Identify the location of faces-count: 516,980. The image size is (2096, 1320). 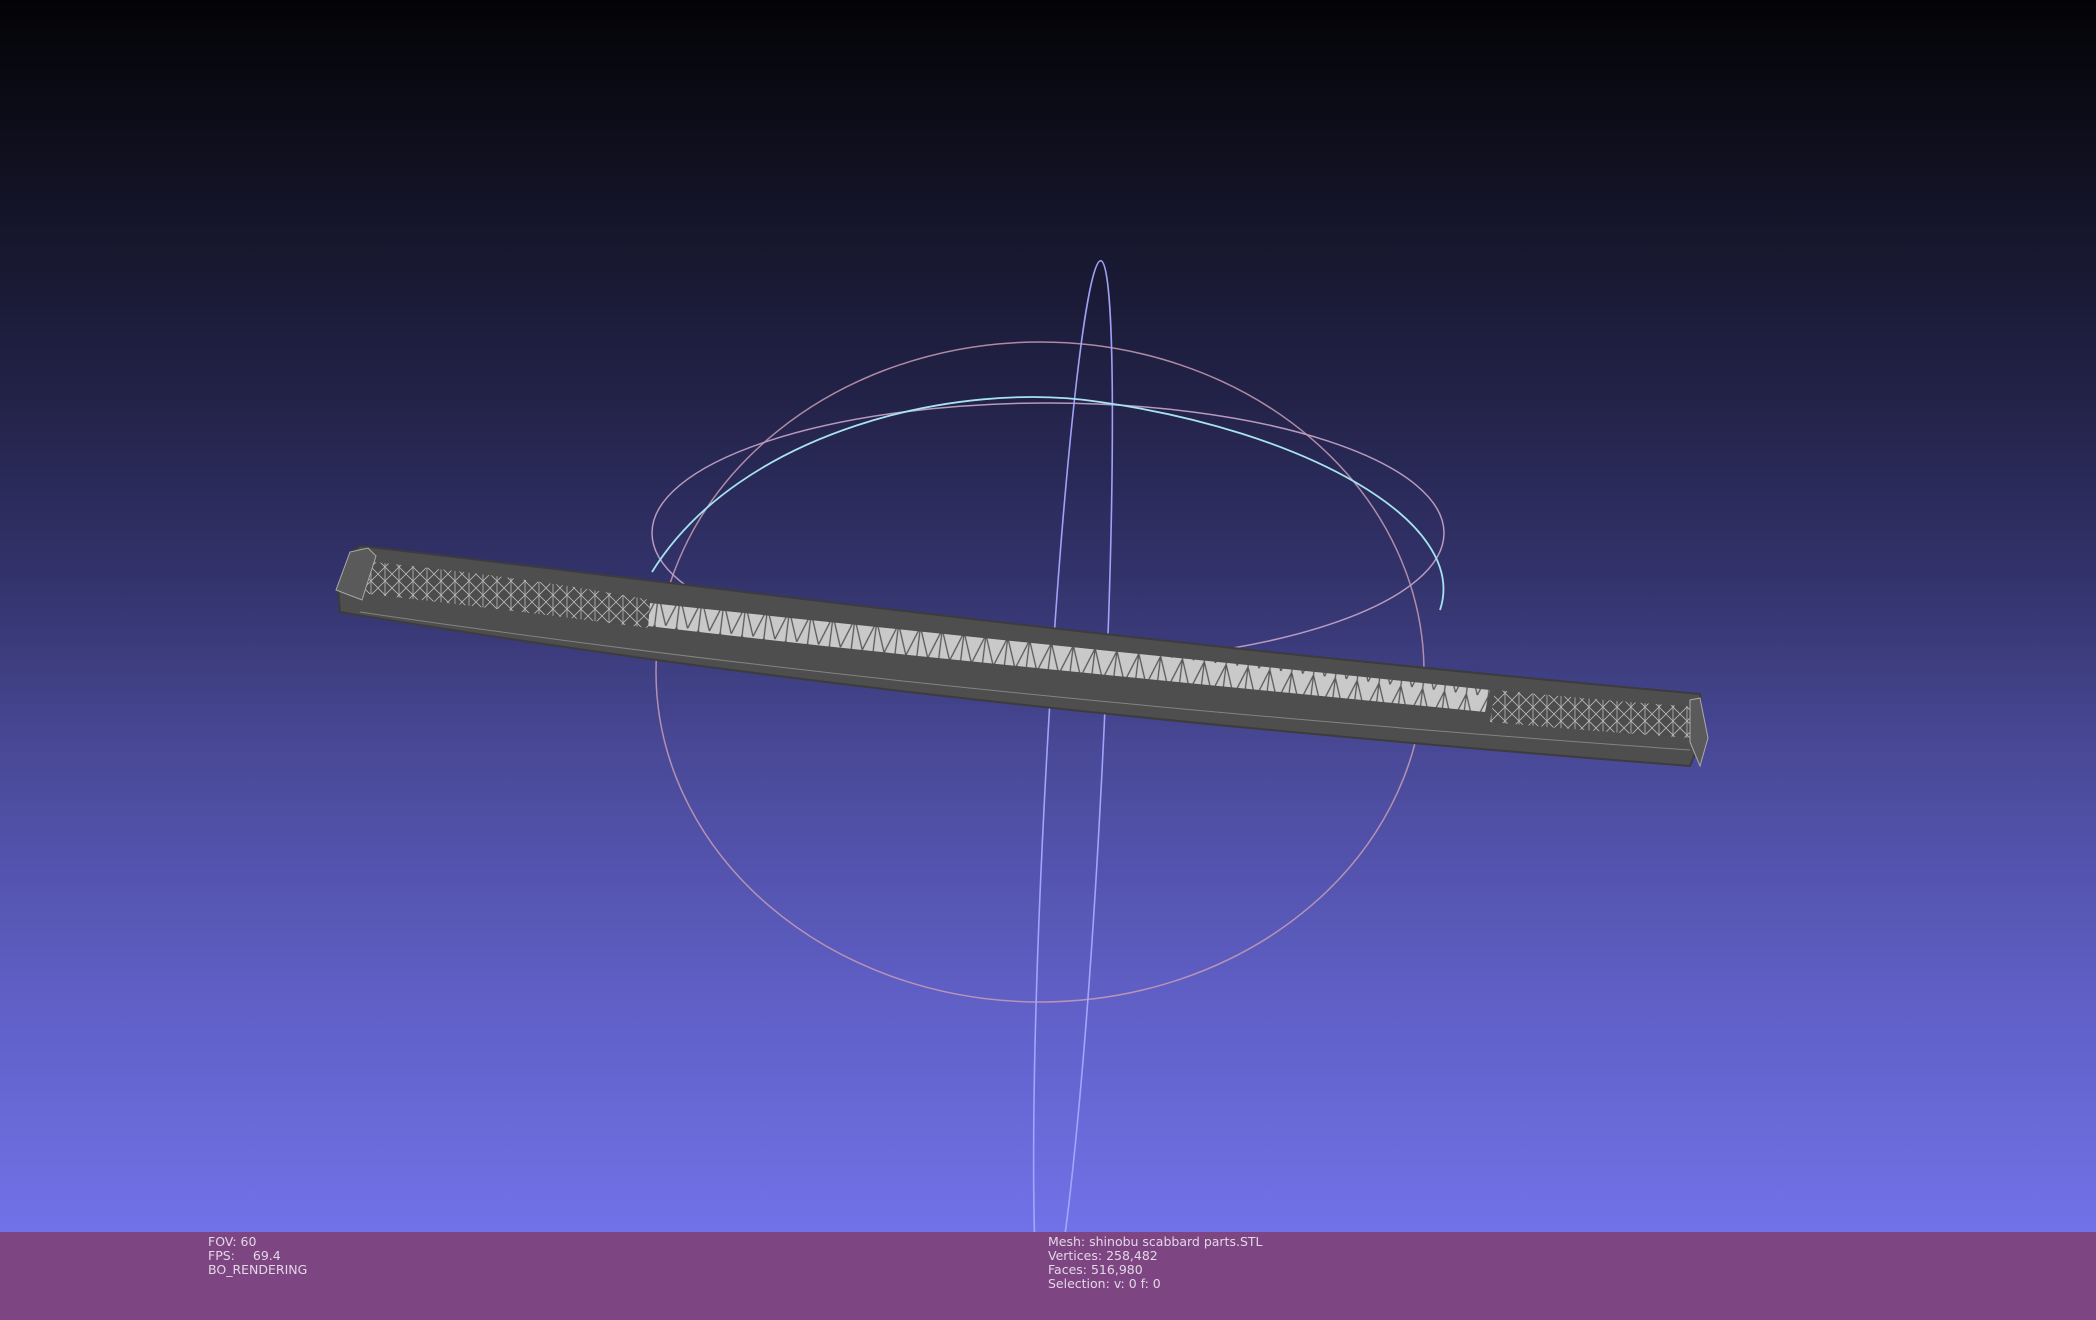
(1116, 1269).